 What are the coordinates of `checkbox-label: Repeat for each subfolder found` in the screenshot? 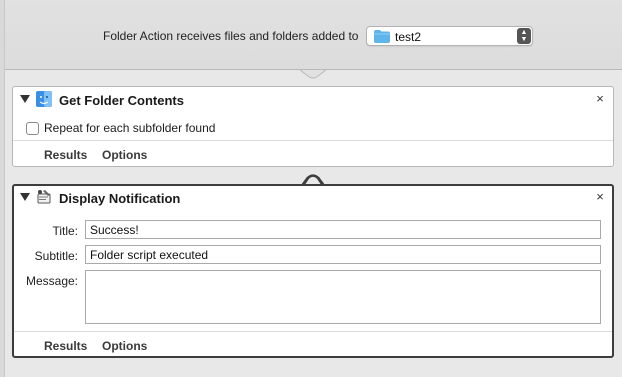 It's located at (130, 128).